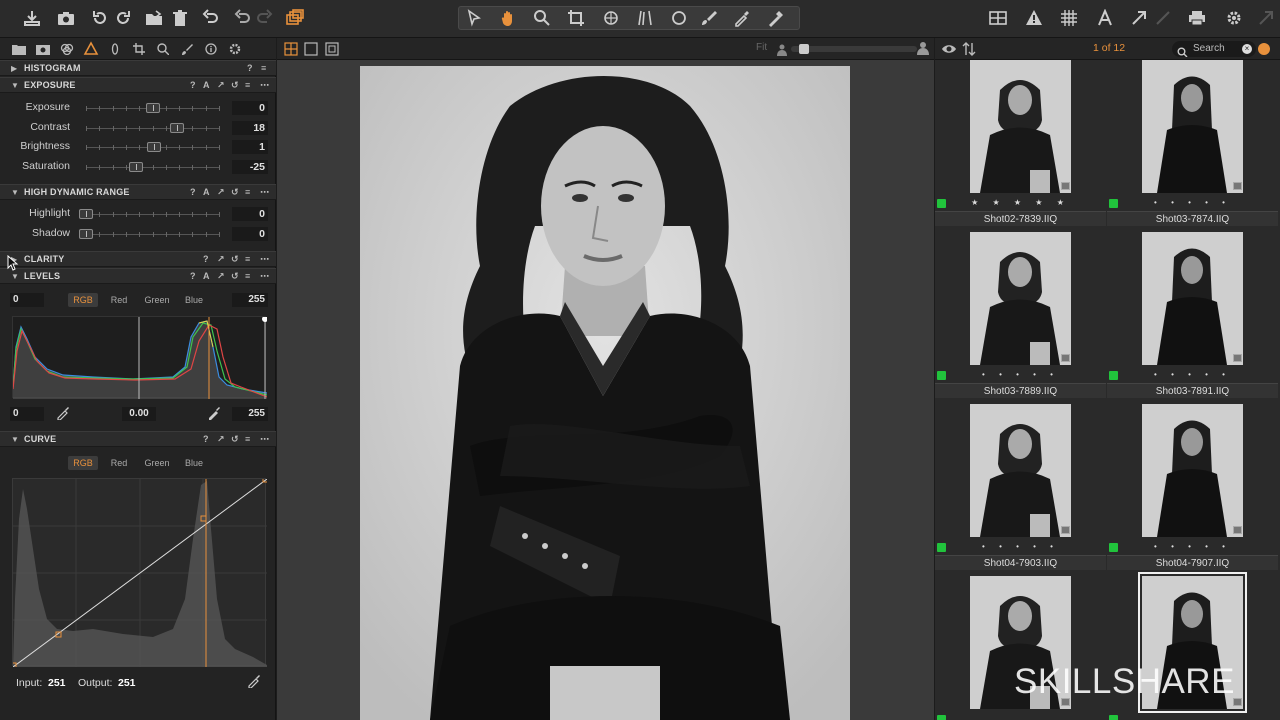 The width and height of the screenshot is (1280, 720). Describe the element at coordinates (1247, 49) in the screenshot. I see `clear-search-icon: ×` at that location.